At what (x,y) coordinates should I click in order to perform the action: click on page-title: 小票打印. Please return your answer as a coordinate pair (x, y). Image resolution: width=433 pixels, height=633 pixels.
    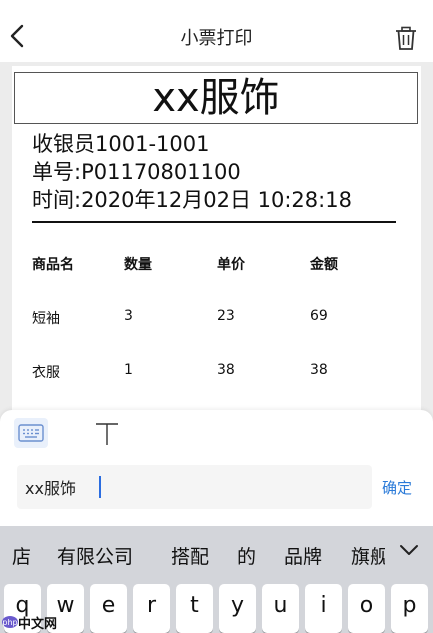
    Looking at the image, I should click on (216, 38).